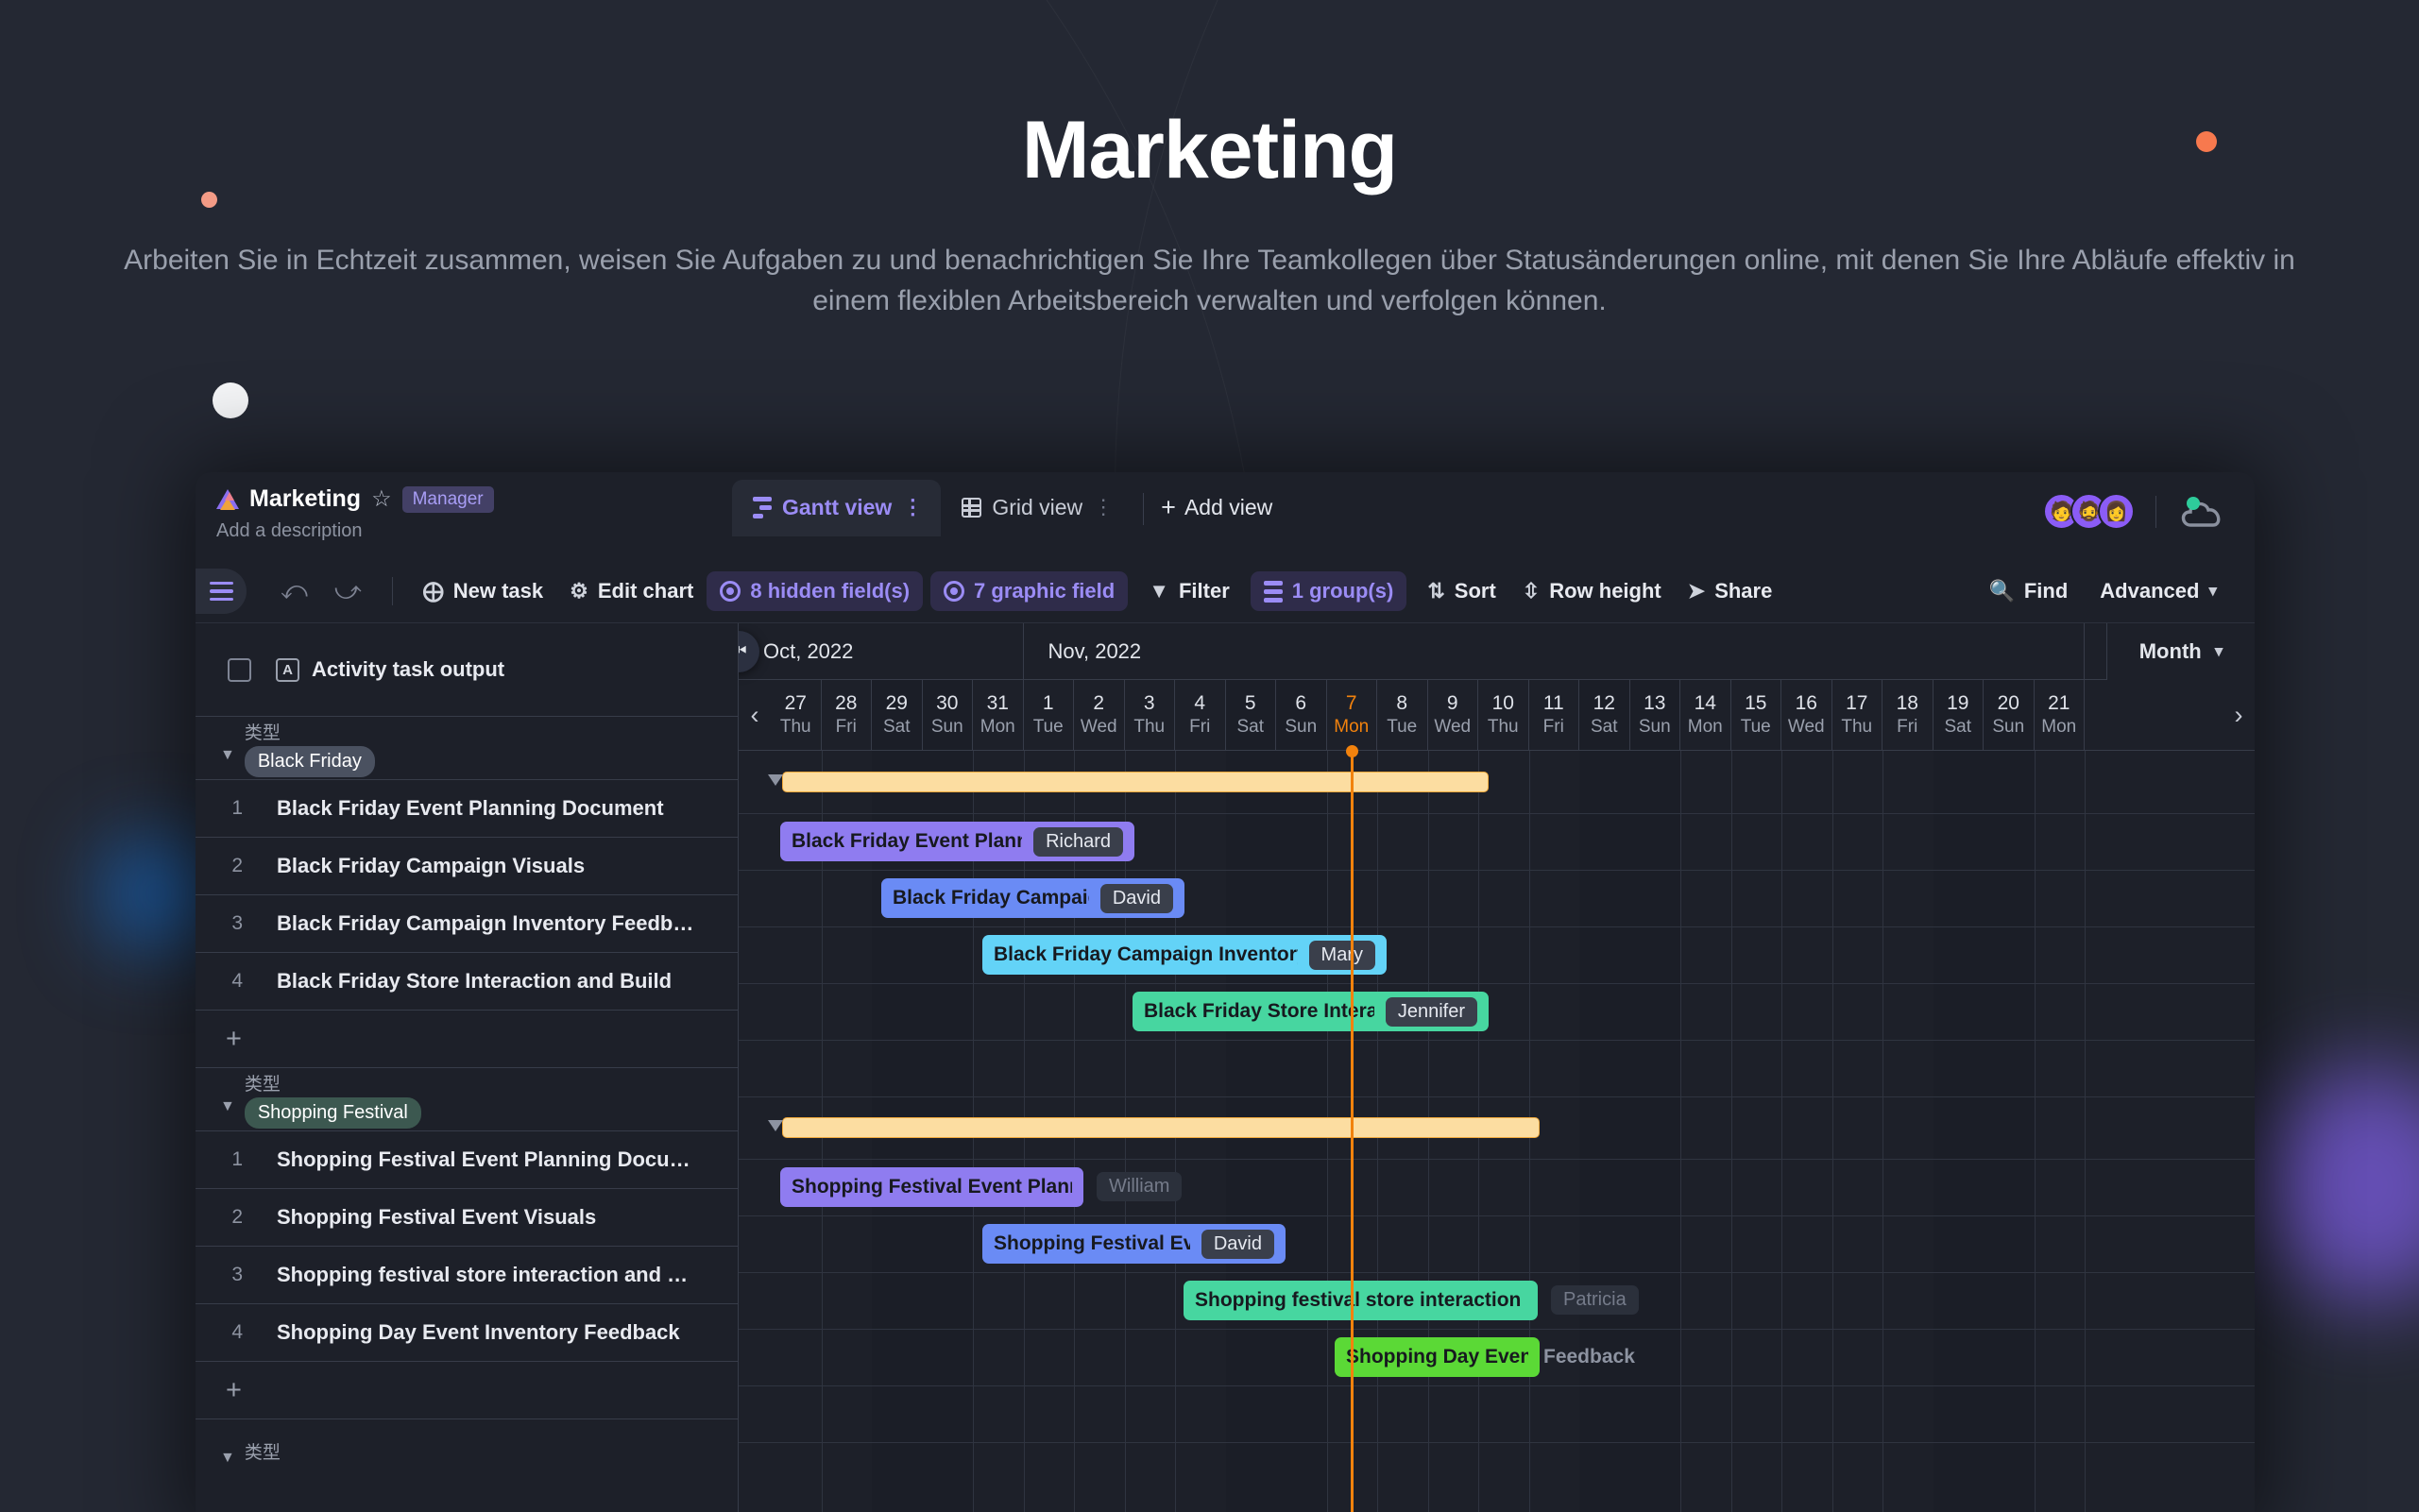  What do you see at coordinates (796, 715) in the screenshot?
I see `timeline-day-cell: 27 Thu` at bounding box center [796, 715].